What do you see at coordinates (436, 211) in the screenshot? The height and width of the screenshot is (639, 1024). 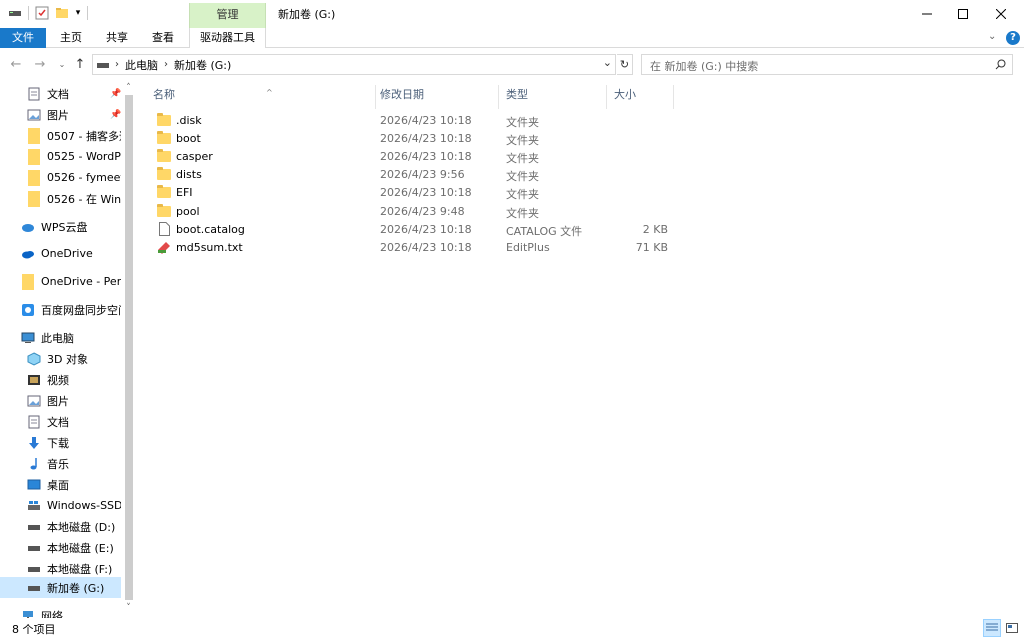 I see `table-row: pool 2026/4/23 9:48 文件夹` at bounding box center [436, 211].